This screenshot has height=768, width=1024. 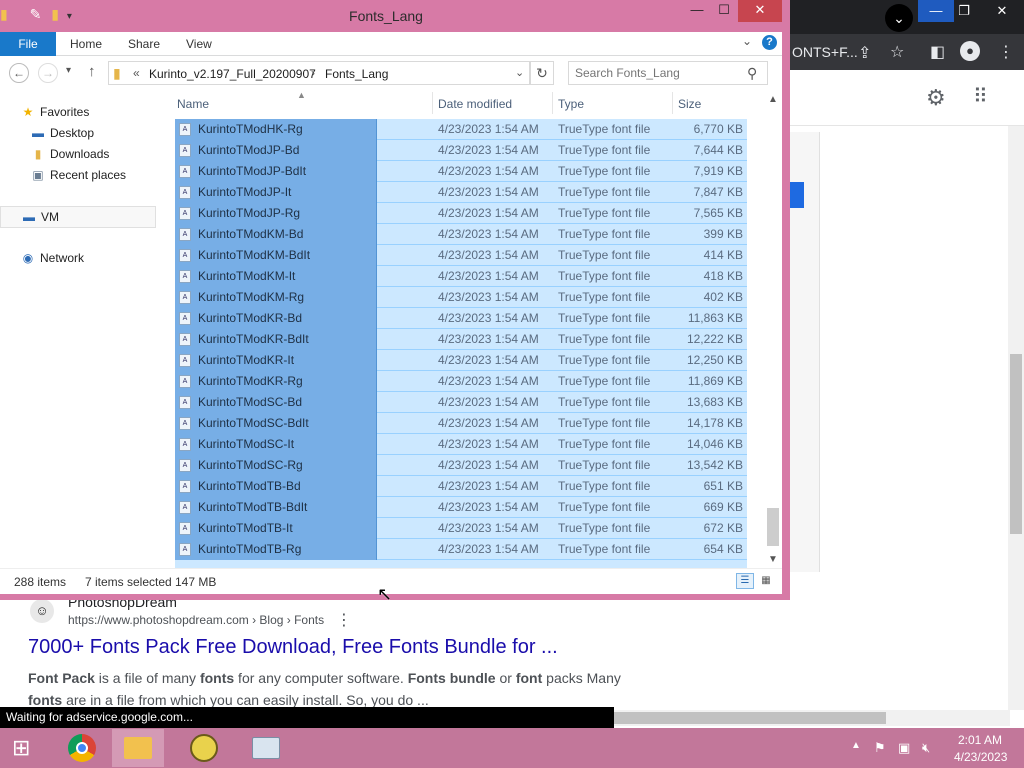 What do you see at coordinates (897, 52) in the screenshot?
I see `bookmark-star-icon: ☆` at bounding box center [897, 52].